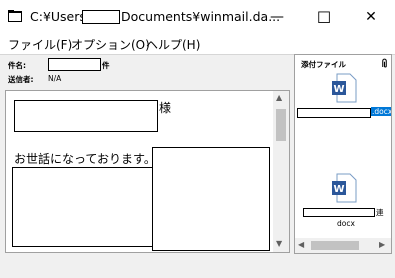  What do you see at coordinates (381, 111) in the screenshot?
I see `attachment-ext: .docx` at bounding box center [381, 111].